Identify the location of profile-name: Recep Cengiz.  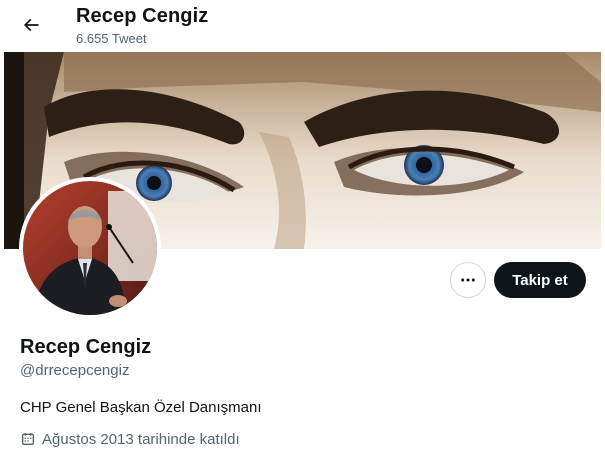
(86, 347).